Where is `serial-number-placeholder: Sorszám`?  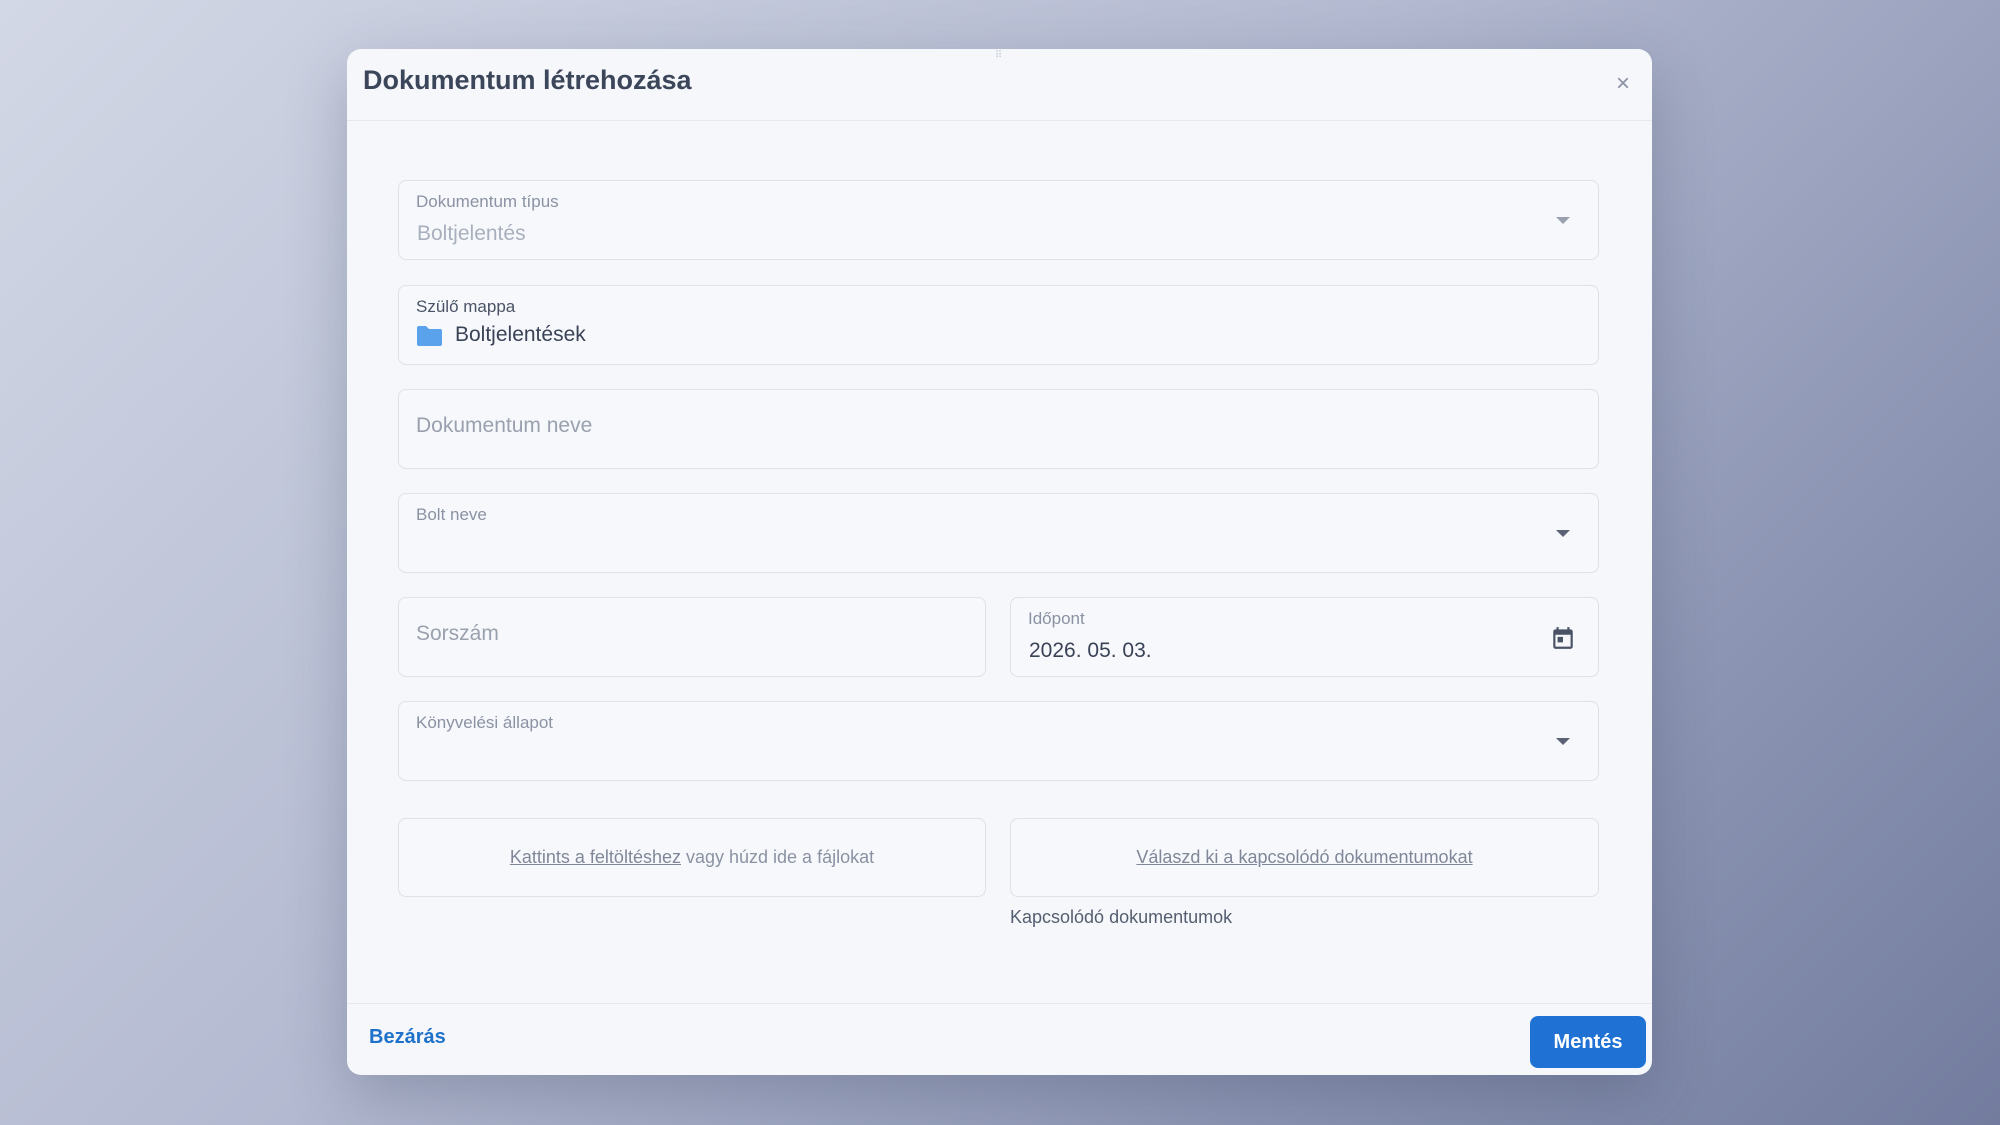 serial-number-placeholder: Sorszám is located at coordinates (457, 633).